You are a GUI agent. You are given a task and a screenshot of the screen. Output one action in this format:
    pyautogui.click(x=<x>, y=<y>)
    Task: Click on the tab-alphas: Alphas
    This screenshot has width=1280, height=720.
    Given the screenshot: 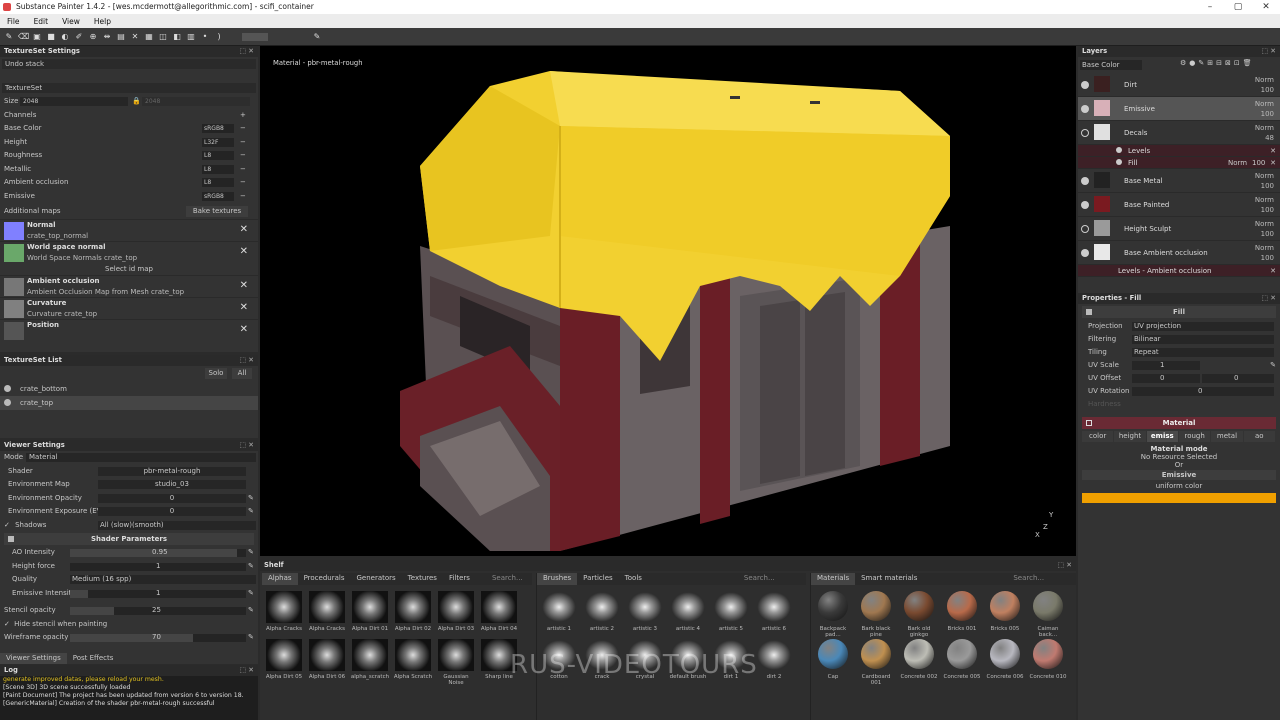 What is the action you would take?
    pyautogui.click(x=280, y=579)
    